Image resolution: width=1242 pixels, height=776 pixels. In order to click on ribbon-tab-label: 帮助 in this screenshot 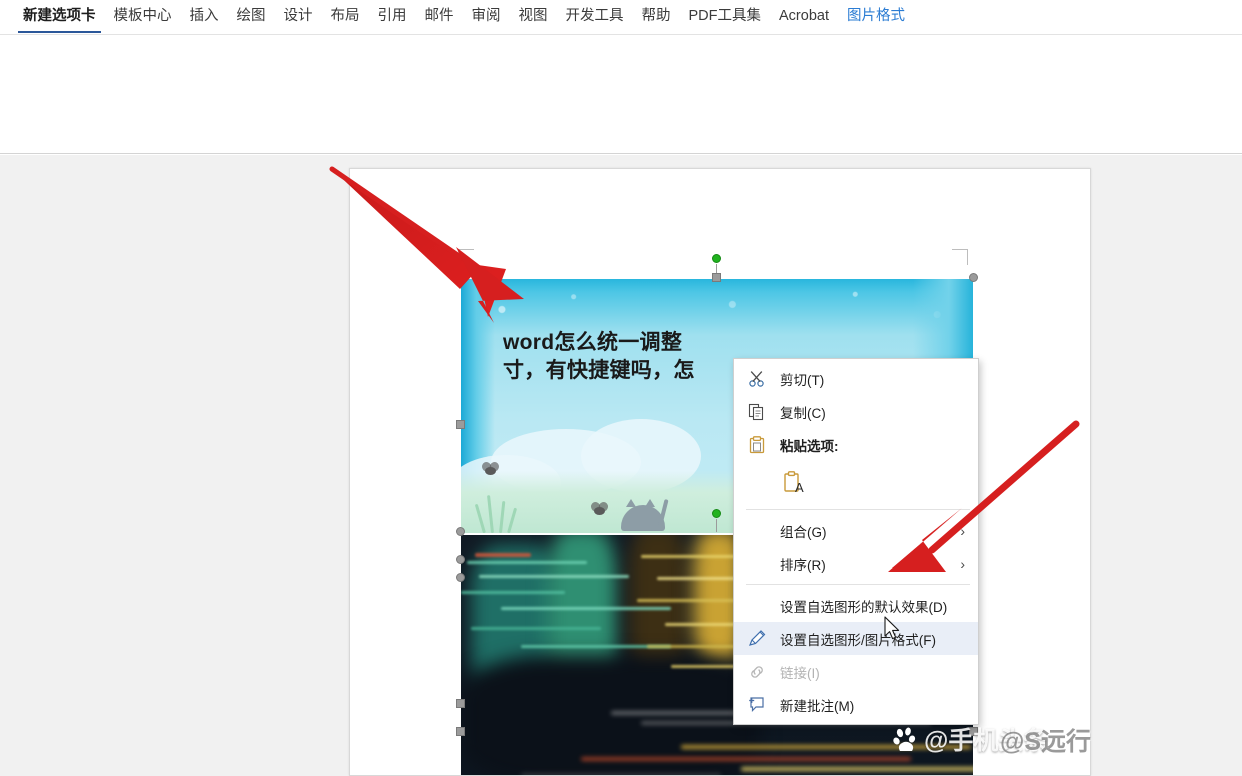, I will do `click(656, 16)`.